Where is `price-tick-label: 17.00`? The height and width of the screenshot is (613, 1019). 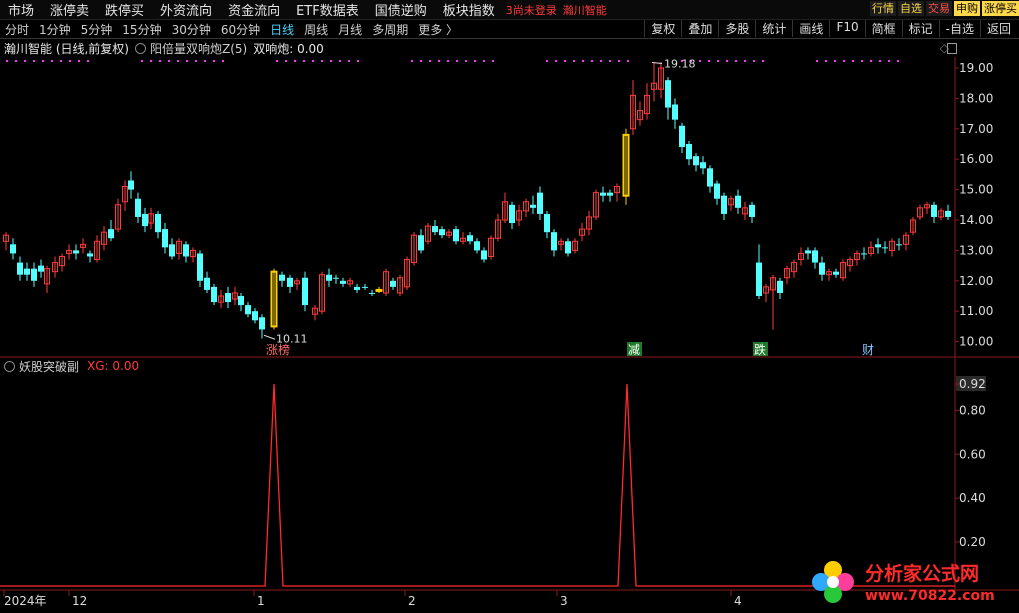
price-tick-label: 17.00 is located at coordinates (976, 129).